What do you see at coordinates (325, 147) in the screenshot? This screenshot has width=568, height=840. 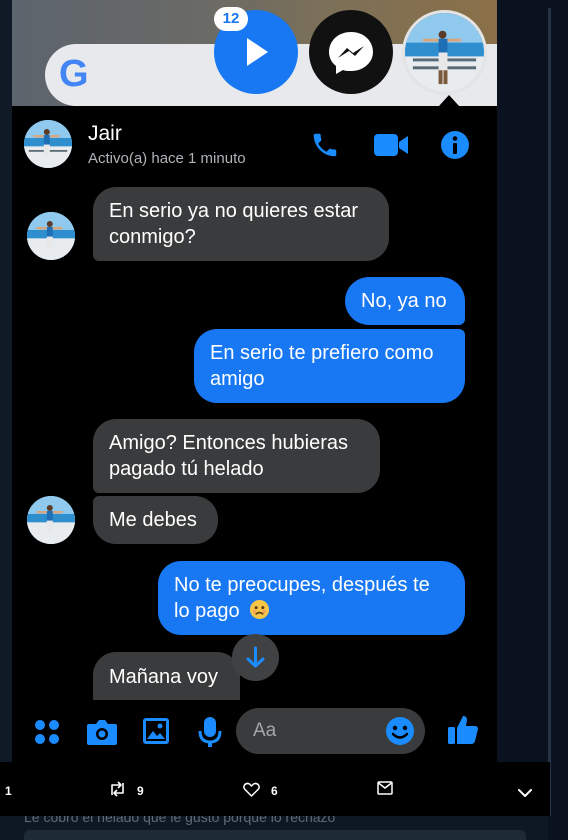 I see `phone-icon` at bounding box center [325, 147].